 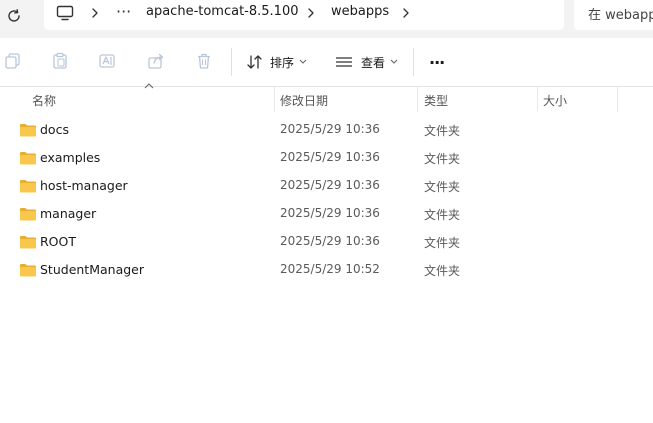 I want to click on command-bar: 排序 查看 ···, so click(x=326, y=62).